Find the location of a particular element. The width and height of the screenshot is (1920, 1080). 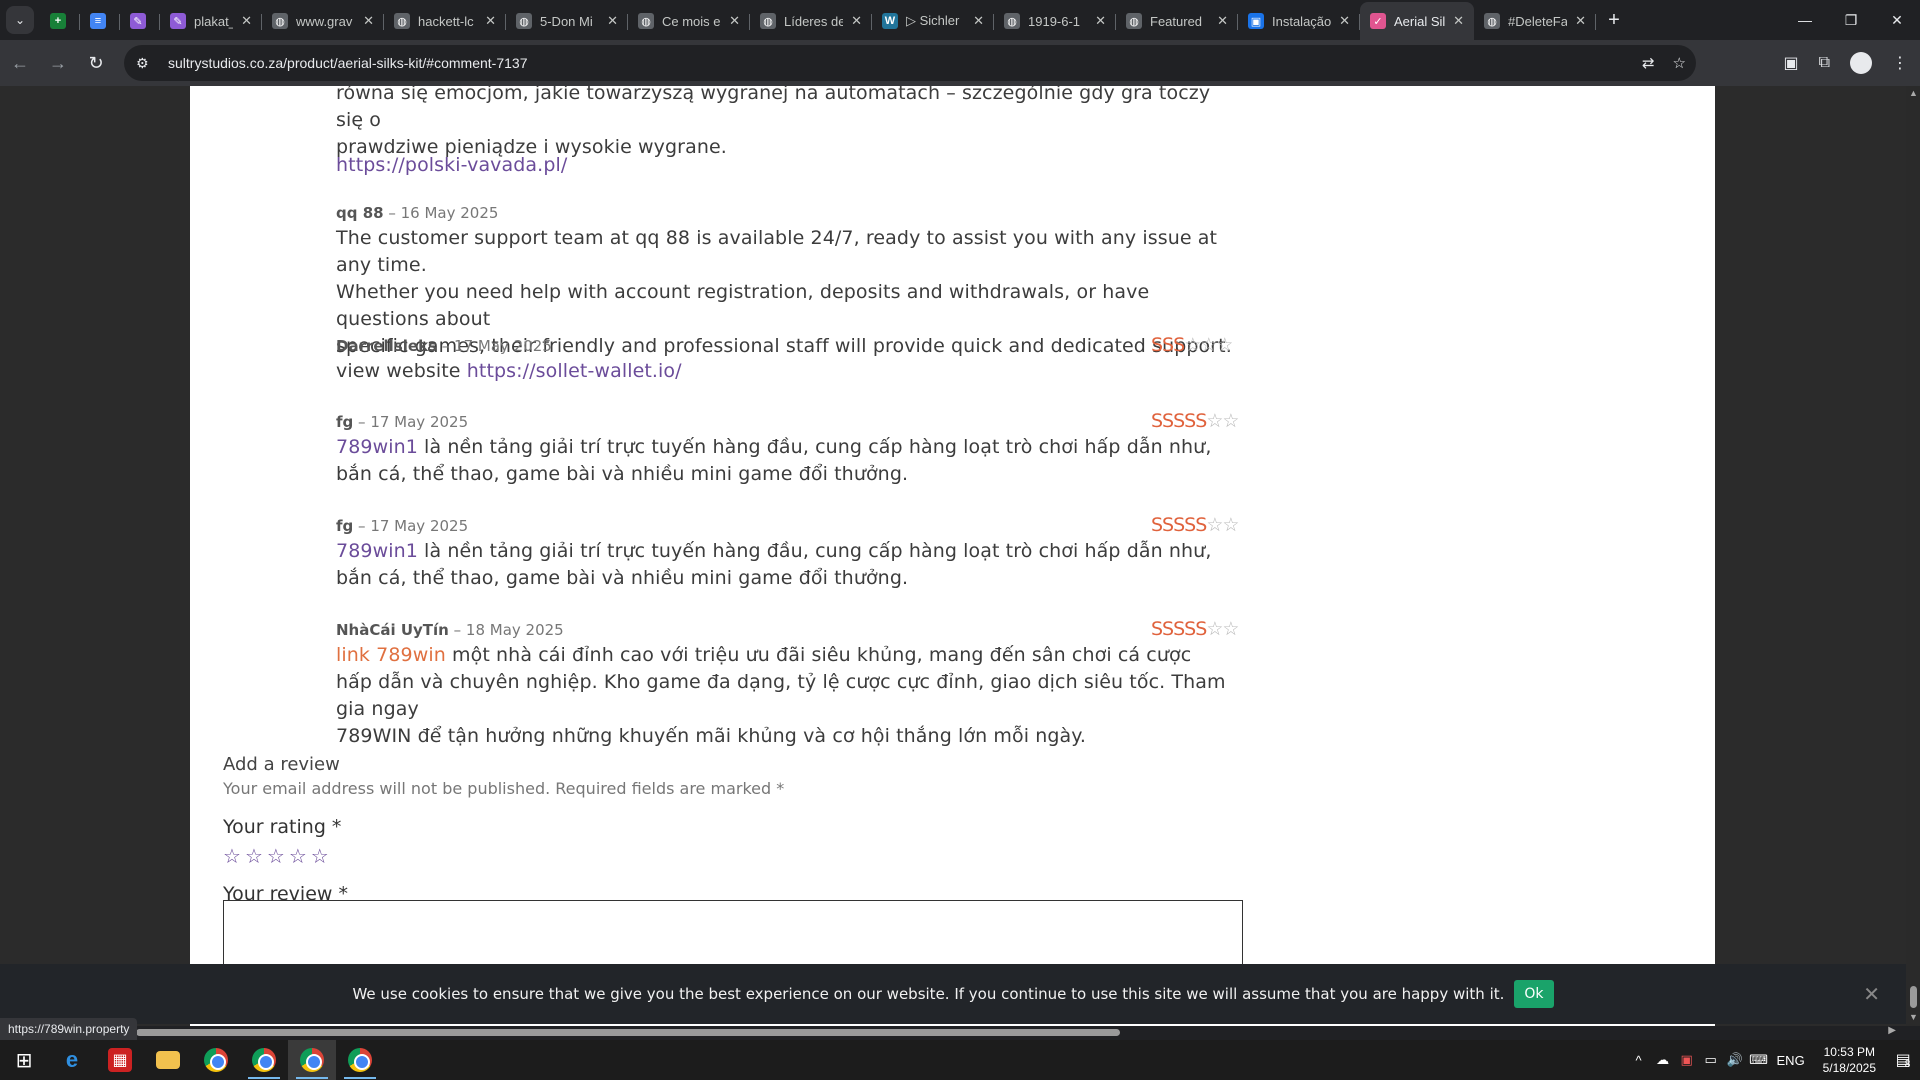

puzzle-icon: ⧉ is located at coordinates (1824, 63).